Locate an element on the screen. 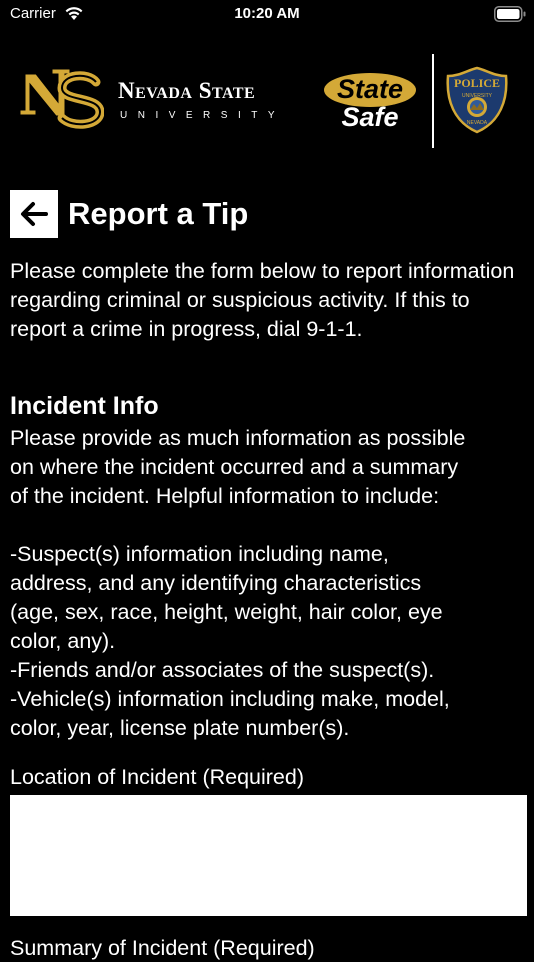  police-badge-icon: POLICE UNIVERSITY NEVADA is located at coordinates (477, 100).